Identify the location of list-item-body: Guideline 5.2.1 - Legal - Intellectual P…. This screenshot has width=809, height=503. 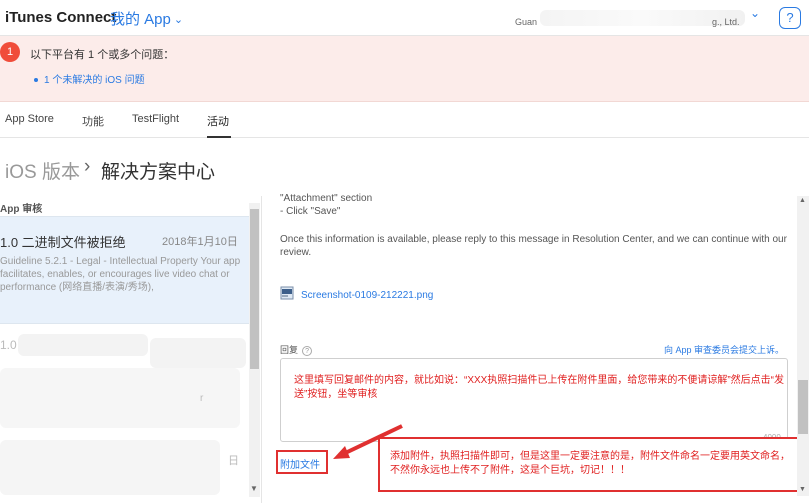
(120, 274).